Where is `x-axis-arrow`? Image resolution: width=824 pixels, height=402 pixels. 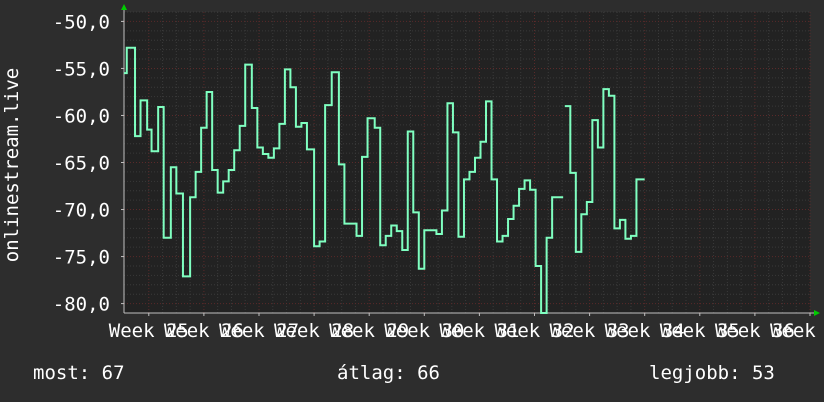 x-axis-arrow is located at coordinates (817, 313).